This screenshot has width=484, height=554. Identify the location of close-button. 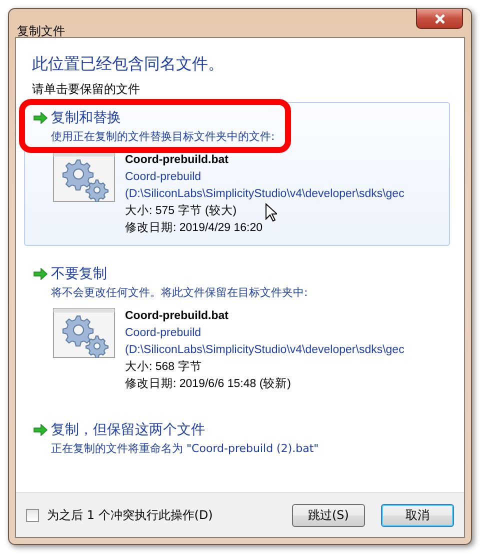
(439, 19).